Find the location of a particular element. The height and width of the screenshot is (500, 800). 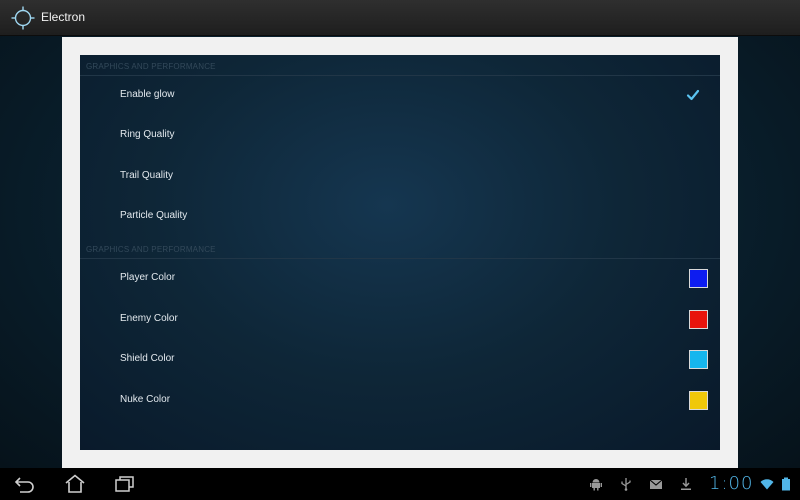

gmail-icon is located at coordinates (656, 484).